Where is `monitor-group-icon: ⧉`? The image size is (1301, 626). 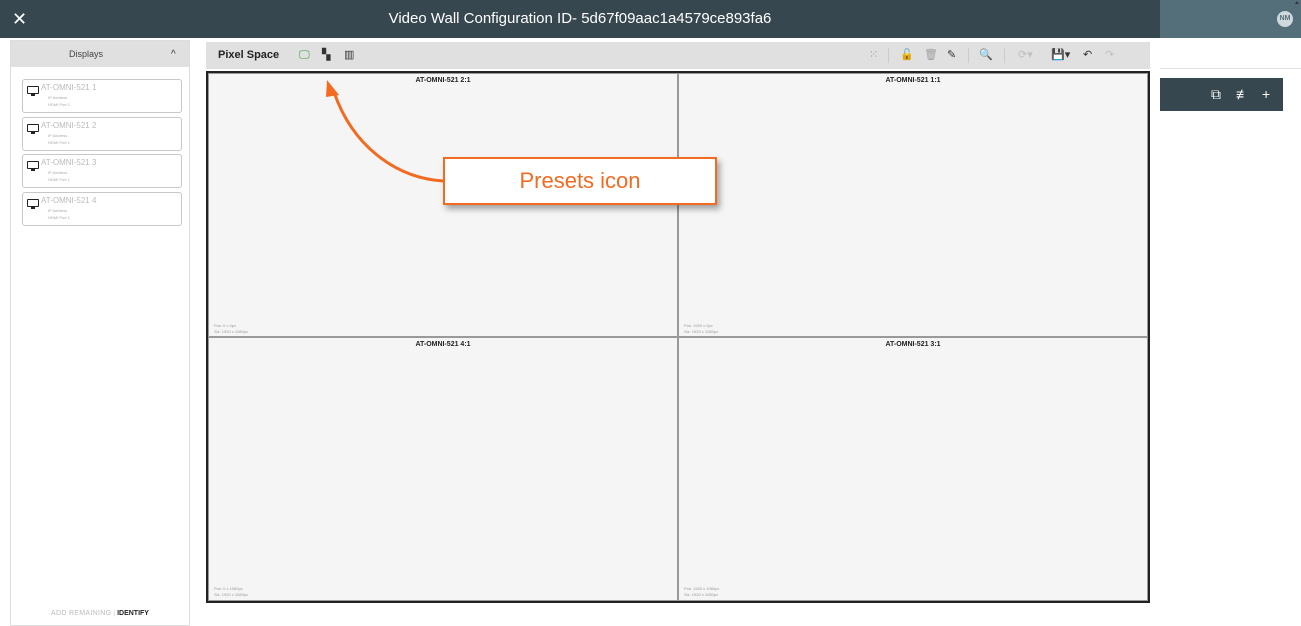
monitor-group-icon: ⧉ is located at coordinates (1216, 94).